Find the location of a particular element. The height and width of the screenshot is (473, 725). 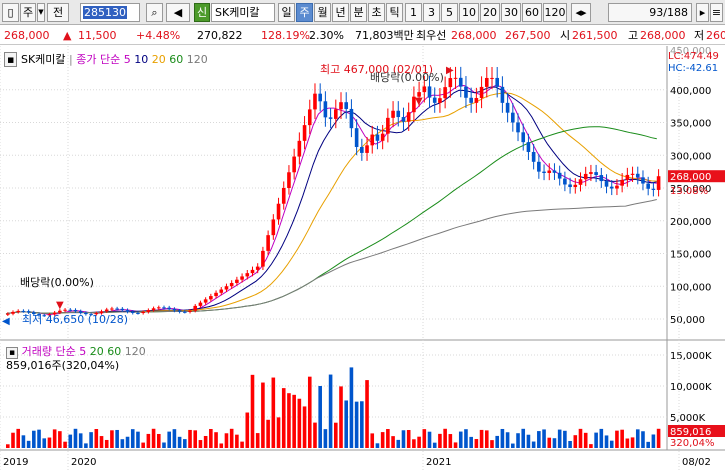

best-bid: 267,500 is located at coordinates (528, 35).